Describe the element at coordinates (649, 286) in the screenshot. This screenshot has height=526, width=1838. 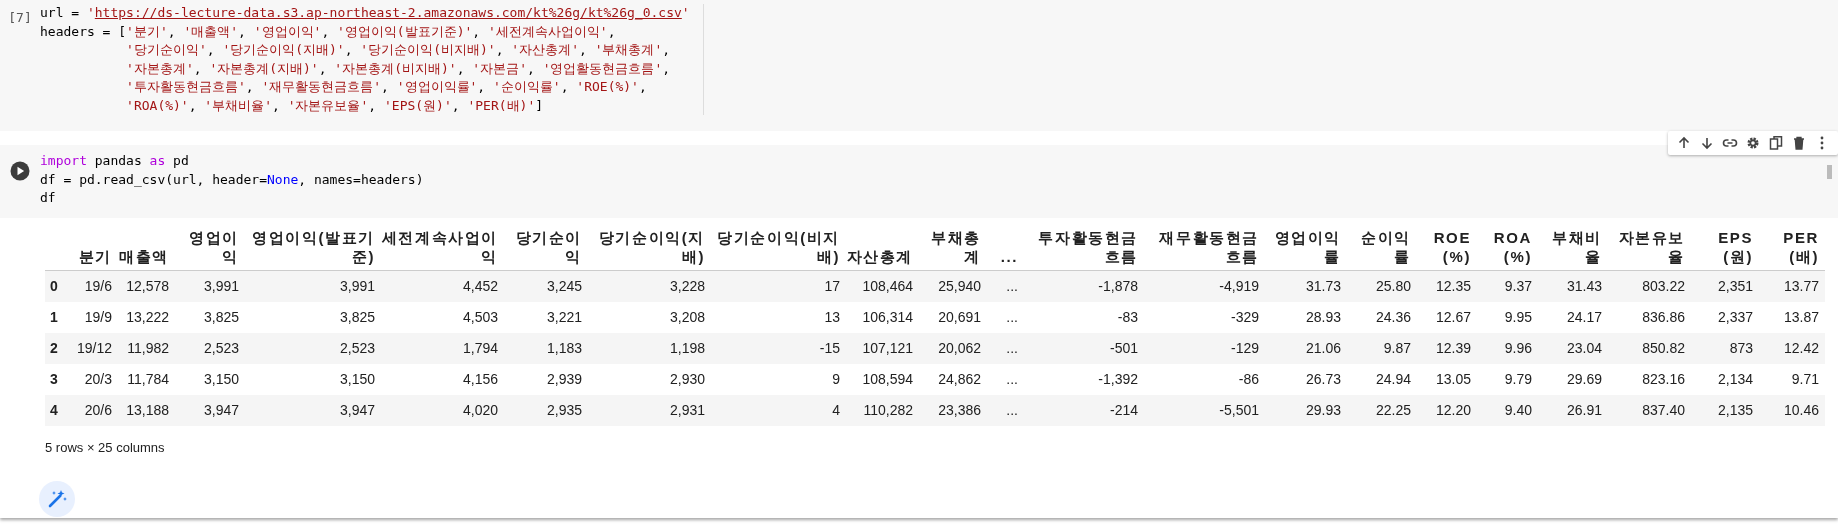
I see `table-cell: 3,228` at that location.